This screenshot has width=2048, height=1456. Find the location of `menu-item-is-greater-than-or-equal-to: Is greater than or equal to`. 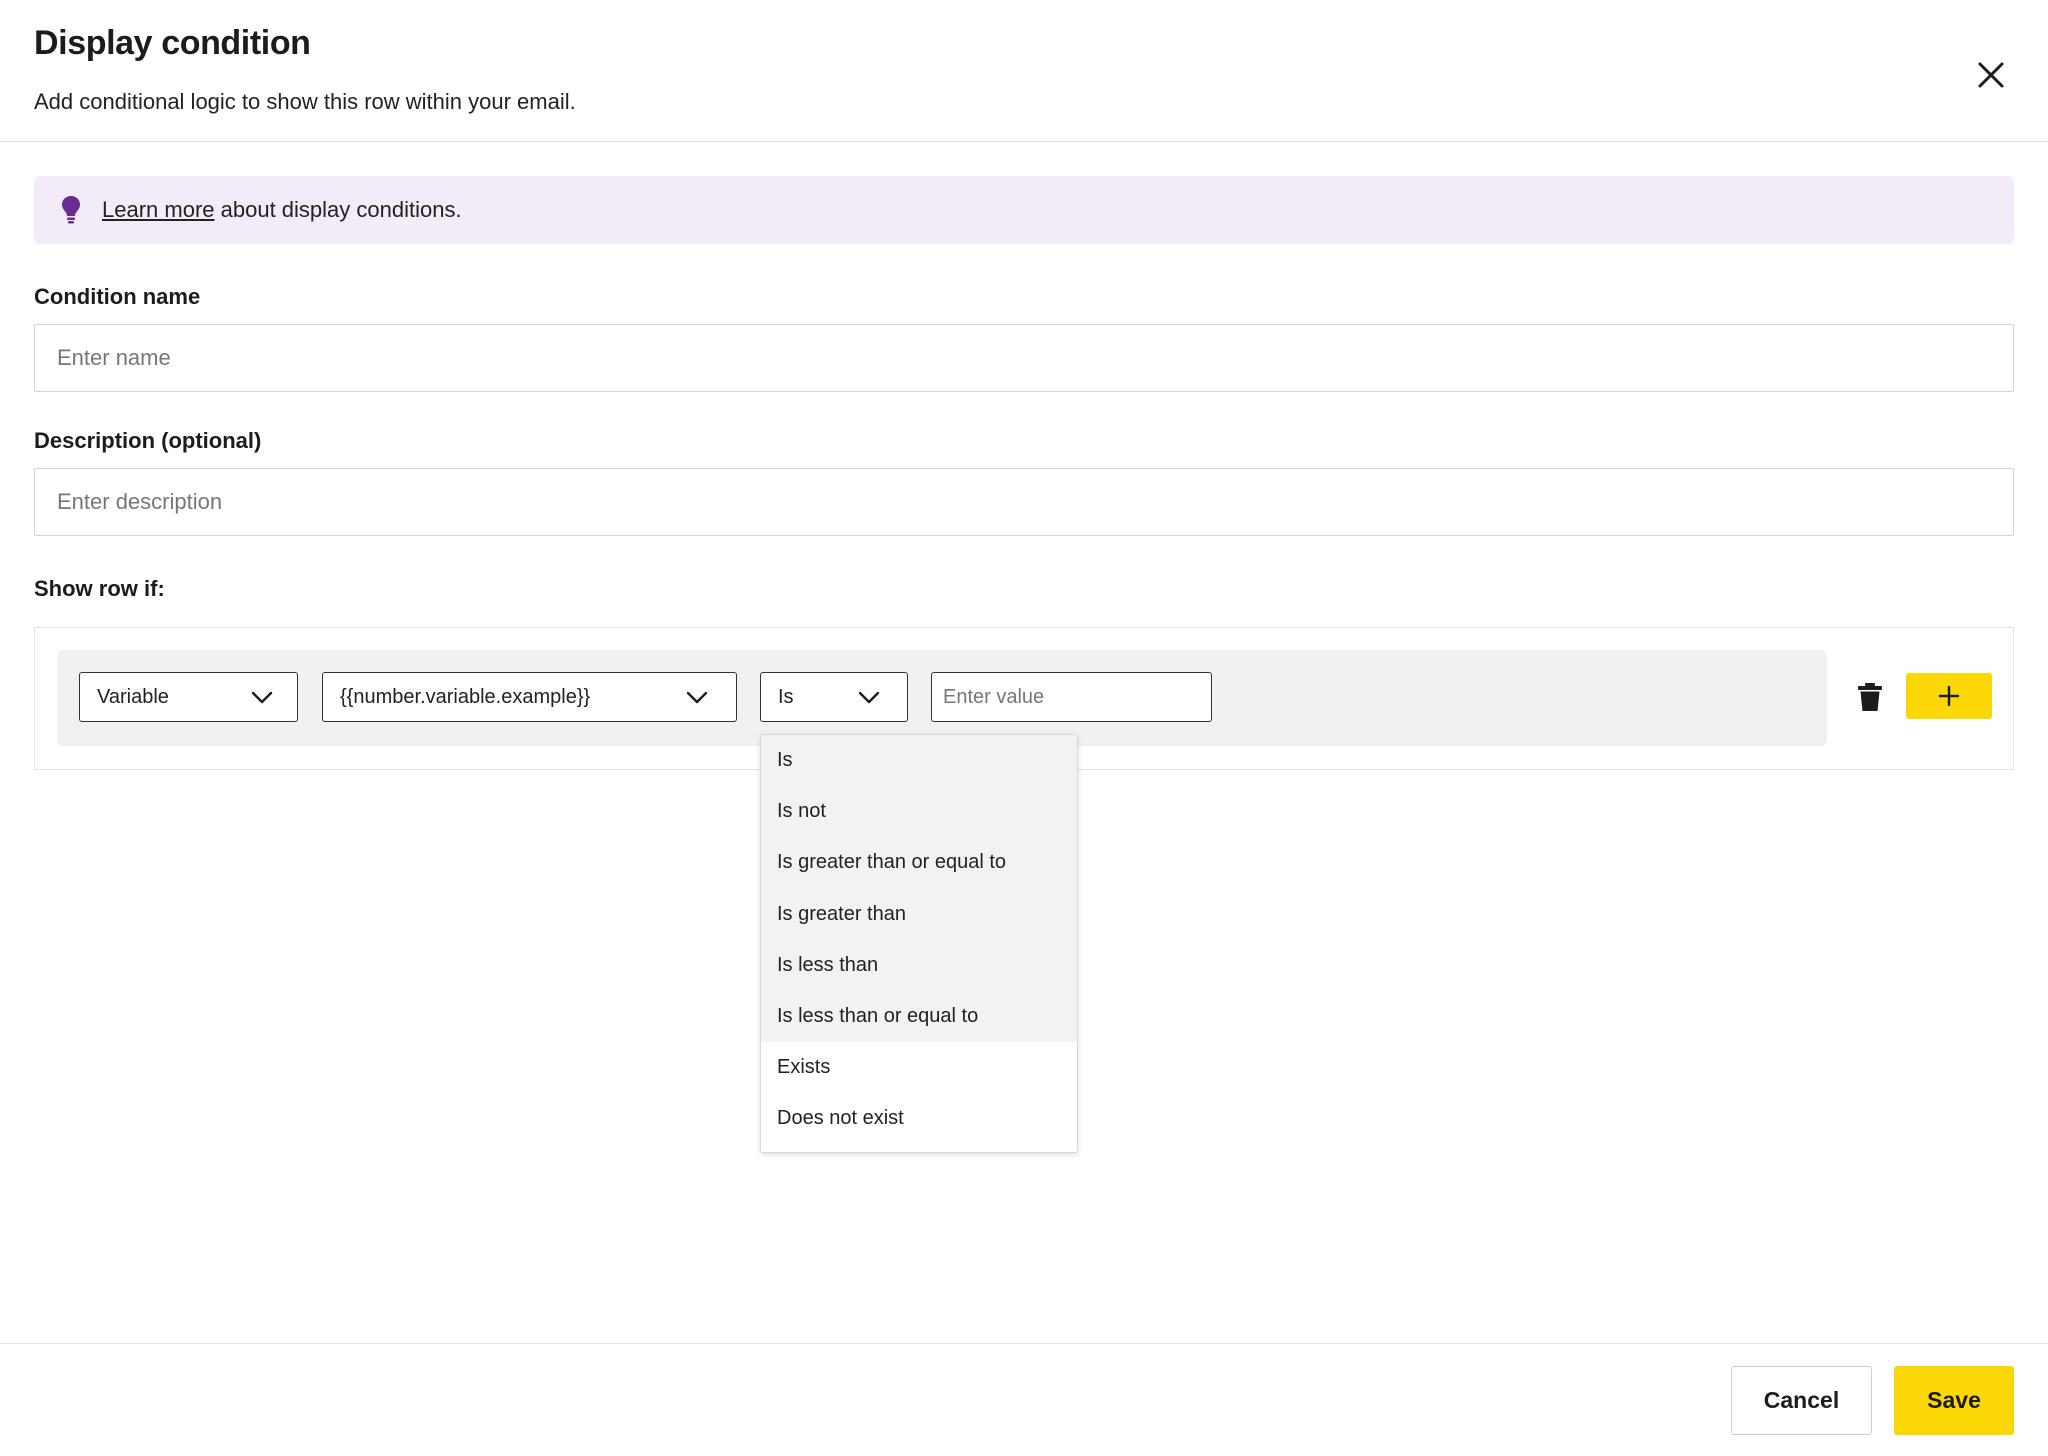

menu-item-is-greater-than-or-equal-to: Is greater than or equal to is located at coordinates (919, 863).